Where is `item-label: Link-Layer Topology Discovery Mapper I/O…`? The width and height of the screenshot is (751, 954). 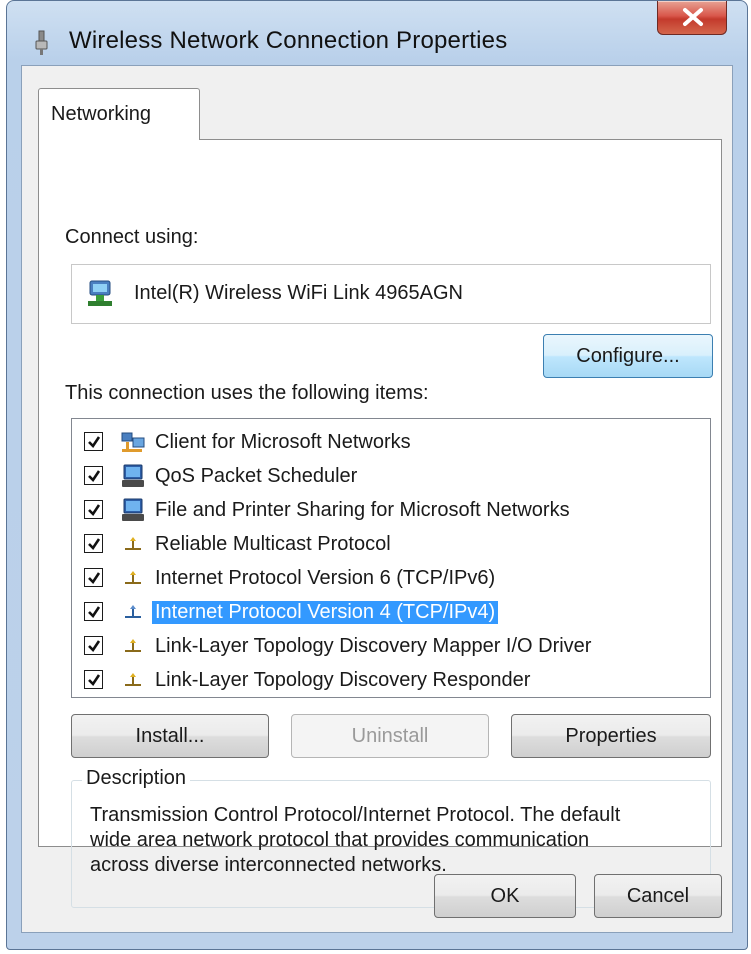
item-label: Link-Layer Topology Discovery Mapper I/O… is located at coordinates (373, 646).